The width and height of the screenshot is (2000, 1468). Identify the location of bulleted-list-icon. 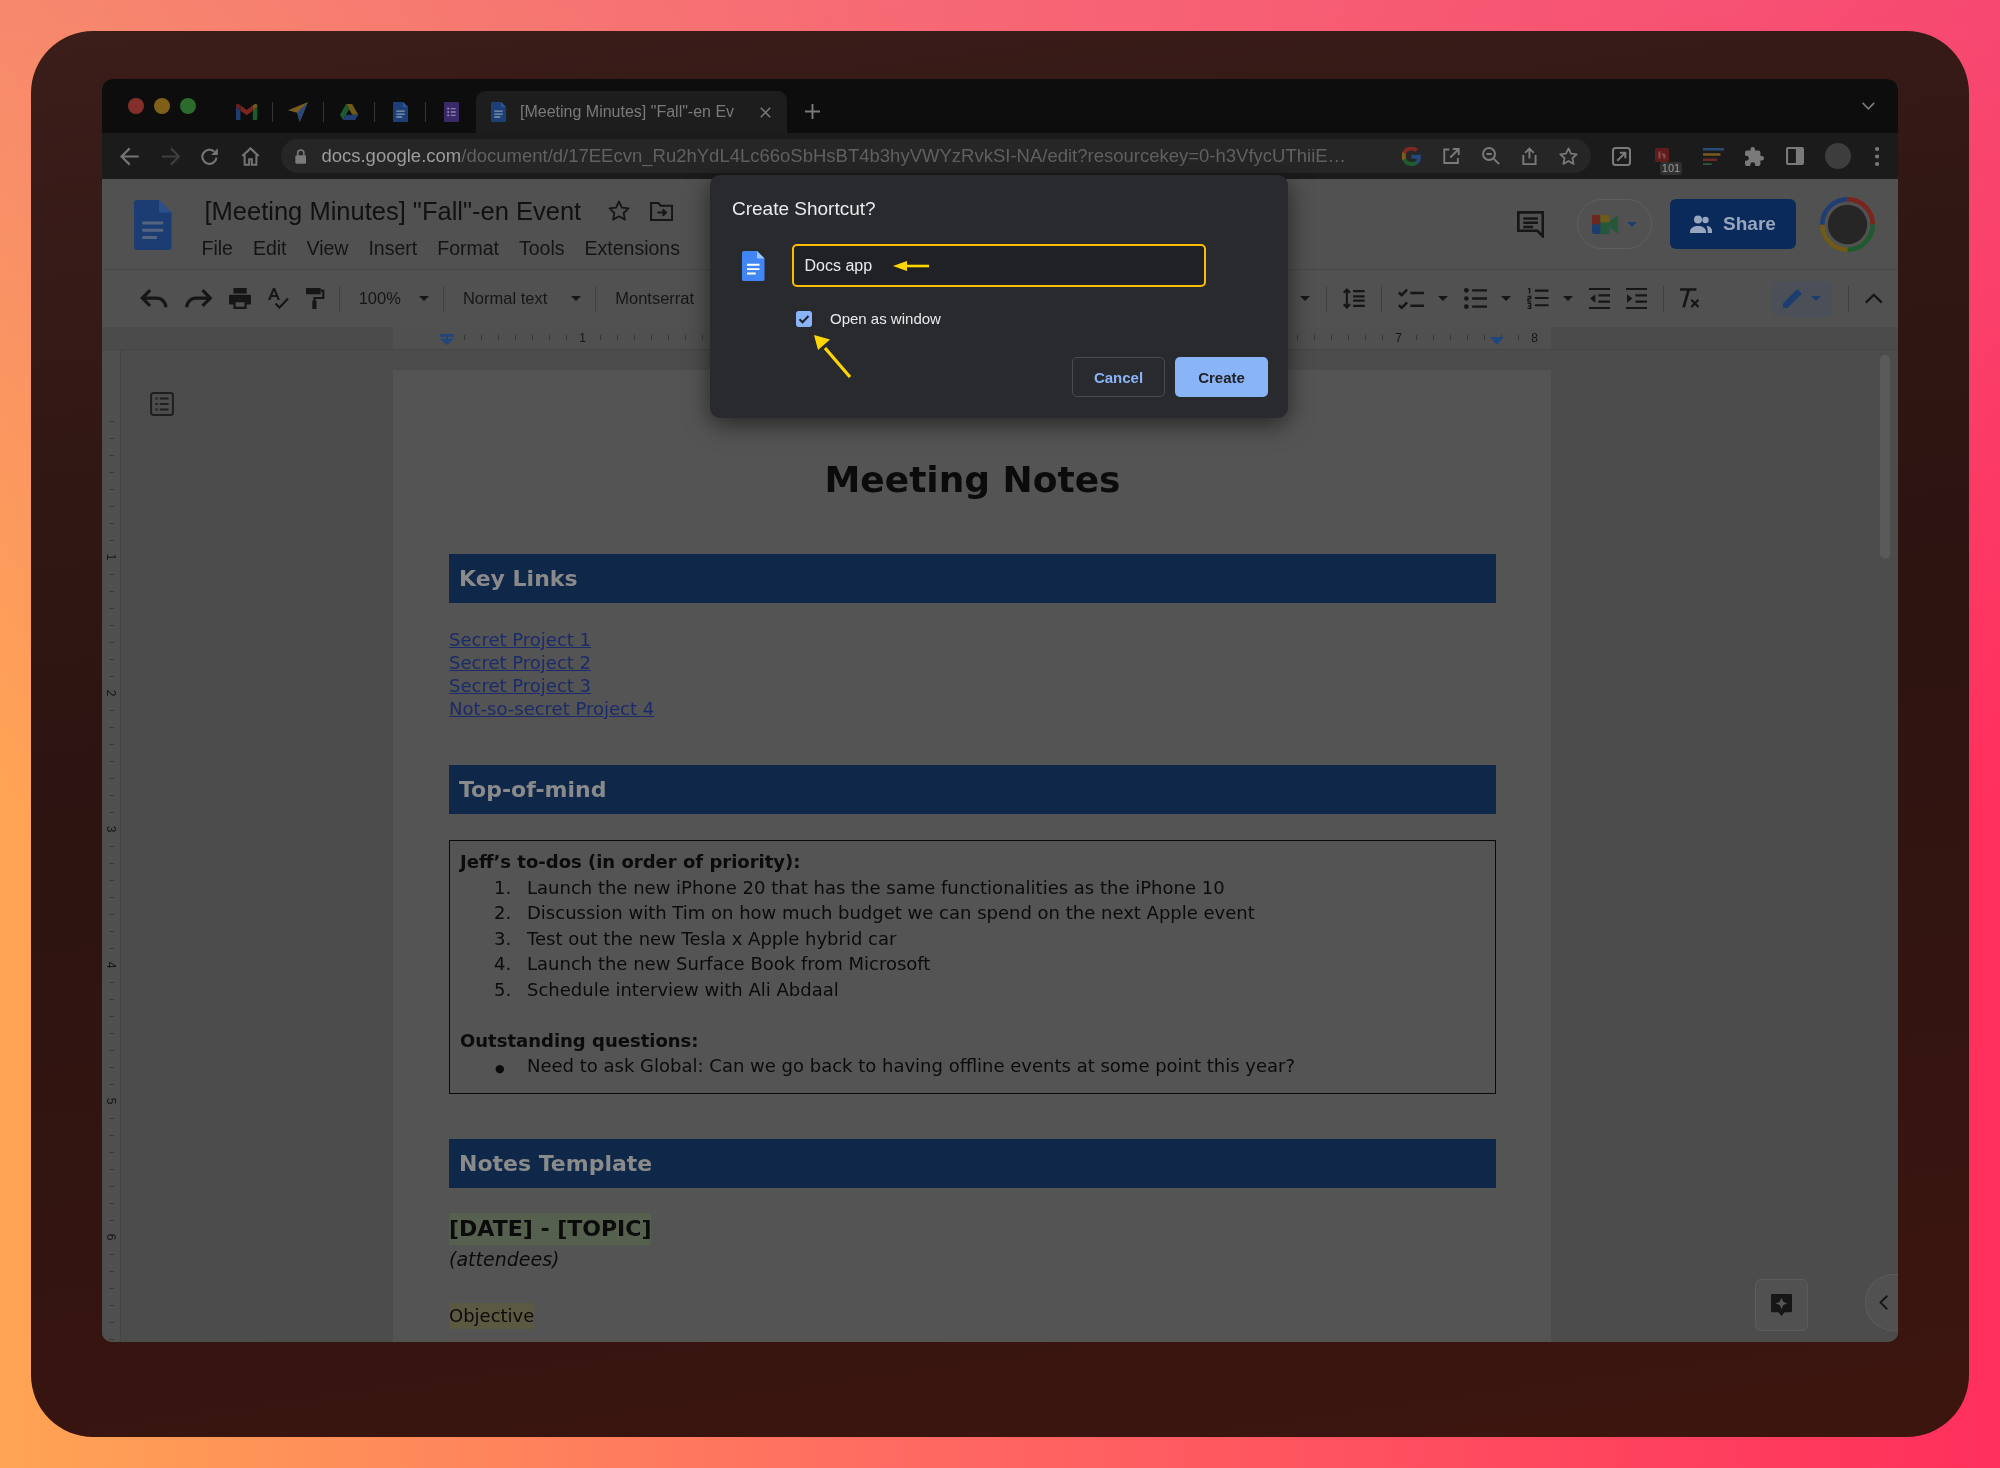
(1476, 298).